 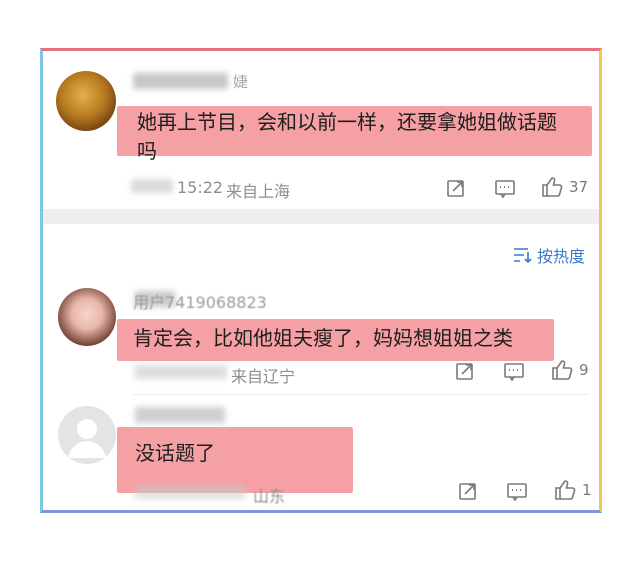 What do you see at coordinates (584, 370) in the screenshot?
I see `like-count: 9` at bounding box center [584, 370].